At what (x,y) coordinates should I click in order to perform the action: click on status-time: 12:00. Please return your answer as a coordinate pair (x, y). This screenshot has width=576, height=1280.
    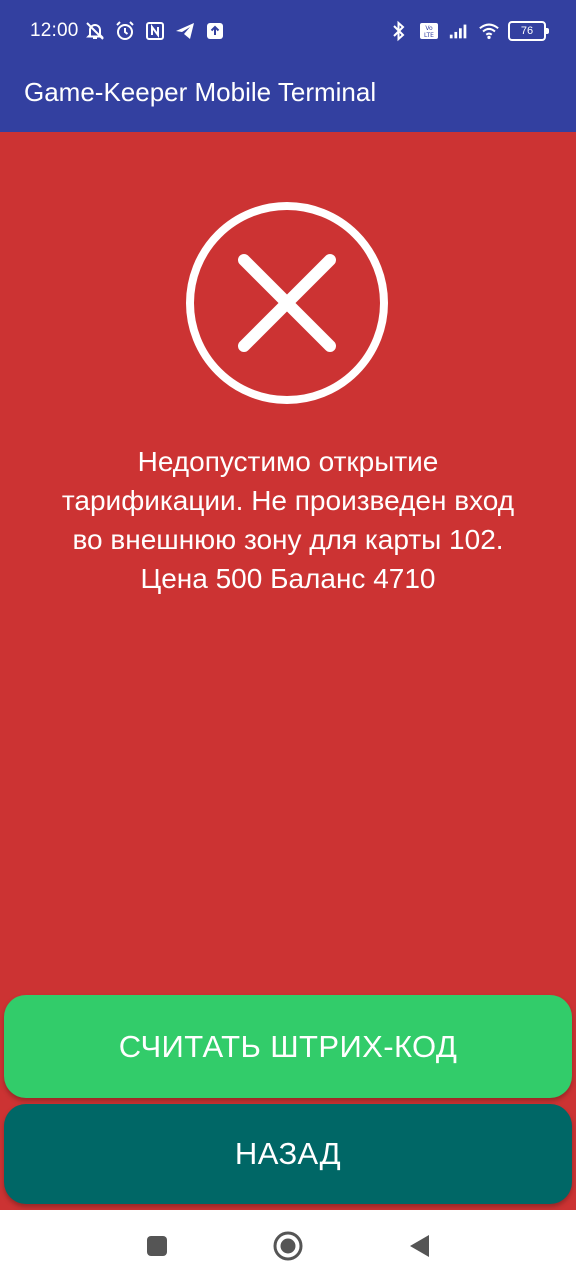
    Looking at the image, I should click on (54, 30).